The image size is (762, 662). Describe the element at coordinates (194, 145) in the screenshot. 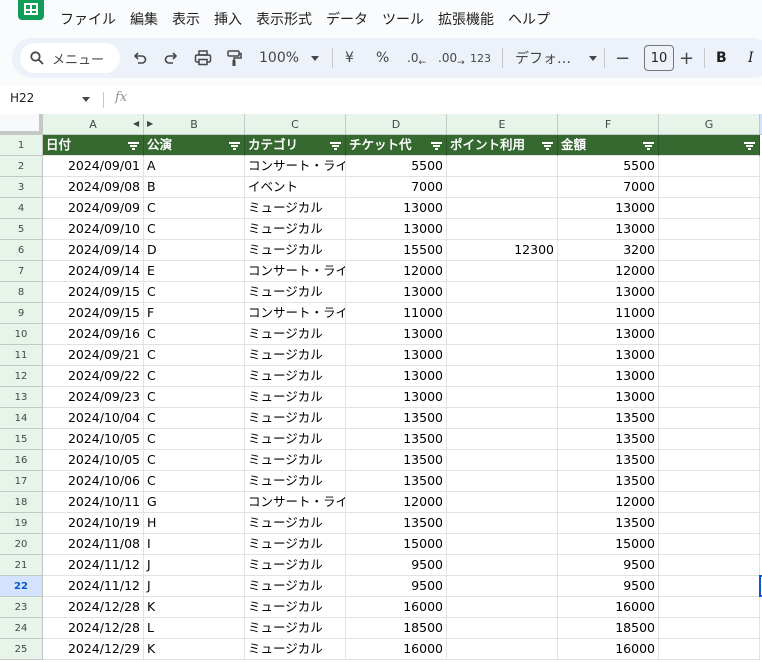

I see `header-cell: 公演` at that location.